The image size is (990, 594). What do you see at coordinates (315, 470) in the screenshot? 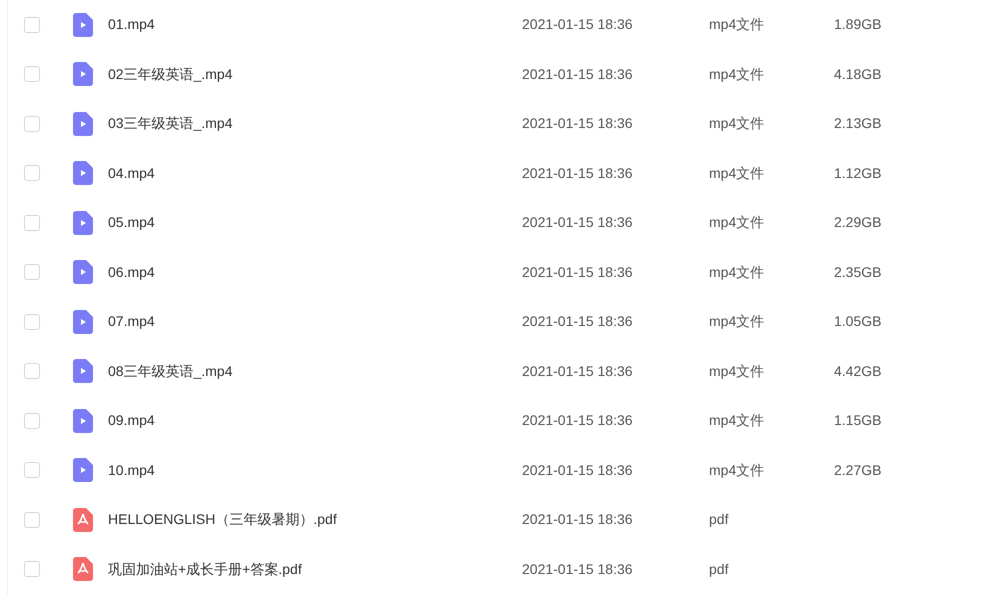
I see `file-name: 10.mp4` at bounding box center [315, 470].